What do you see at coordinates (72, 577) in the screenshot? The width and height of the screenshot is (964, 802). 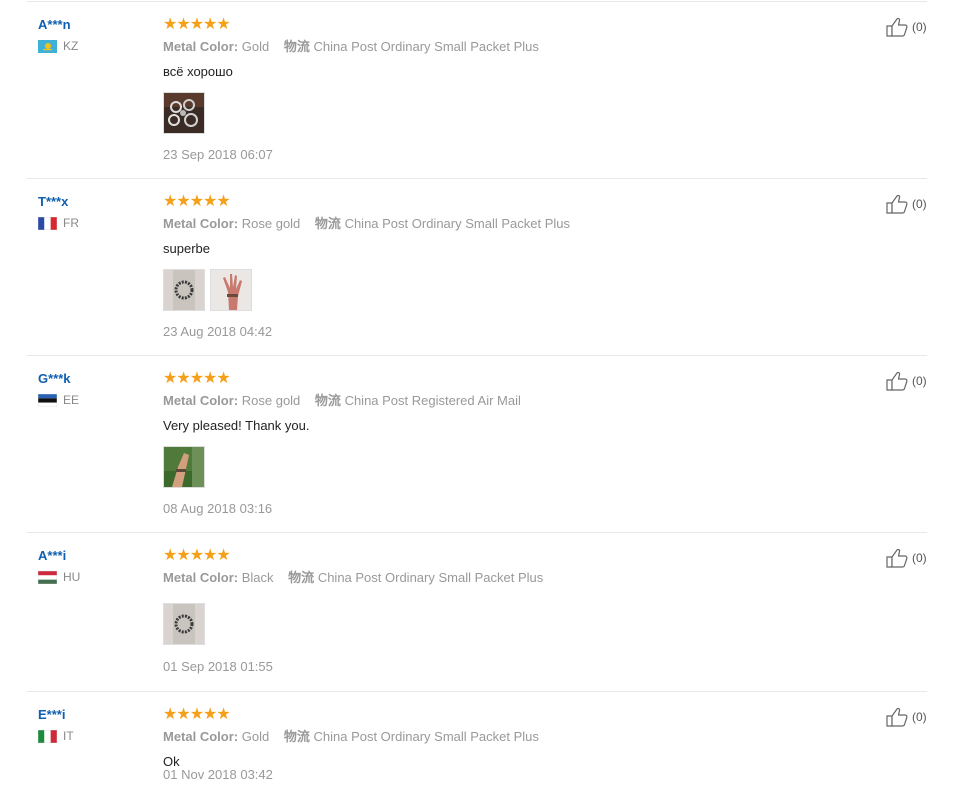 I see `country-code: HU` at bounding box center [72, 577].